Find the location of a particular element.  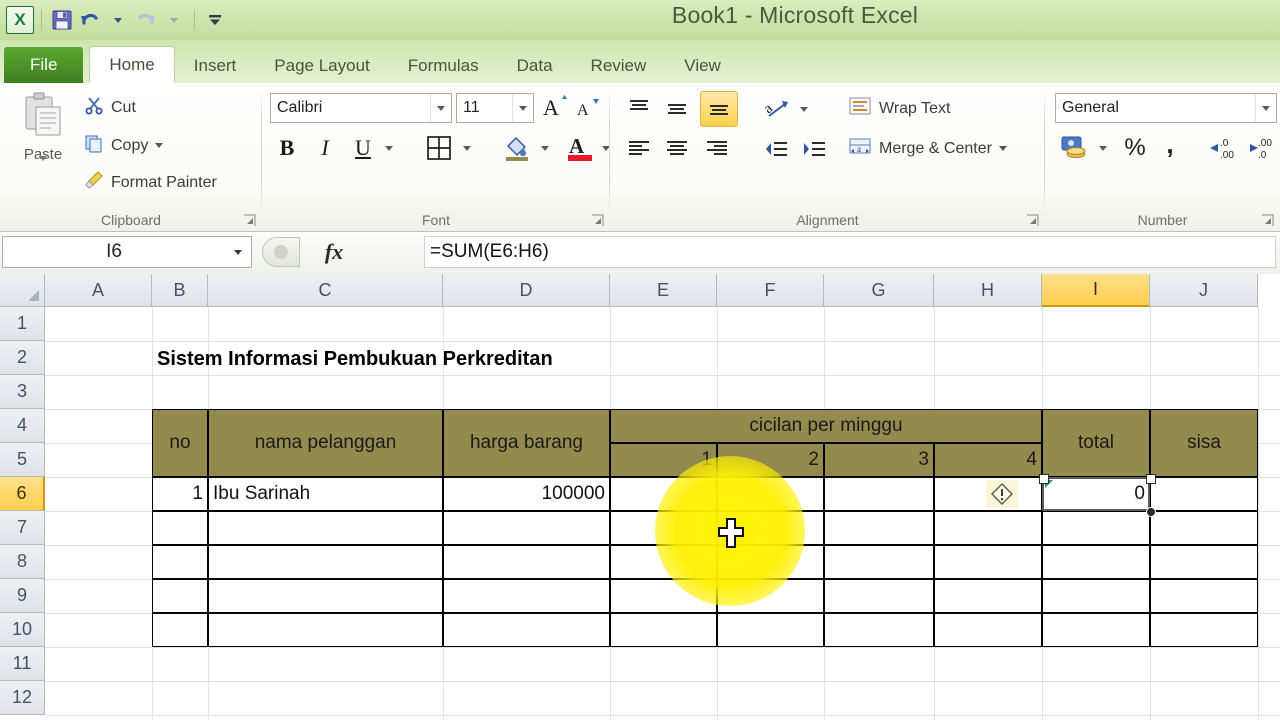

cut-button: Cut is located at coordinates (110, 107).